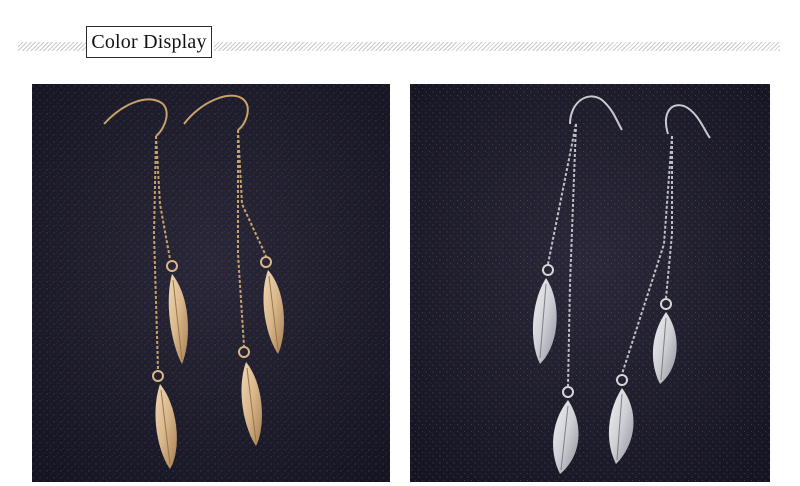 This screenshot has width=800, height=486. What do you see at coordinates (497, 46) in the screenshot?
I see `hatch-divider-right` at bounding box center [497, 46].